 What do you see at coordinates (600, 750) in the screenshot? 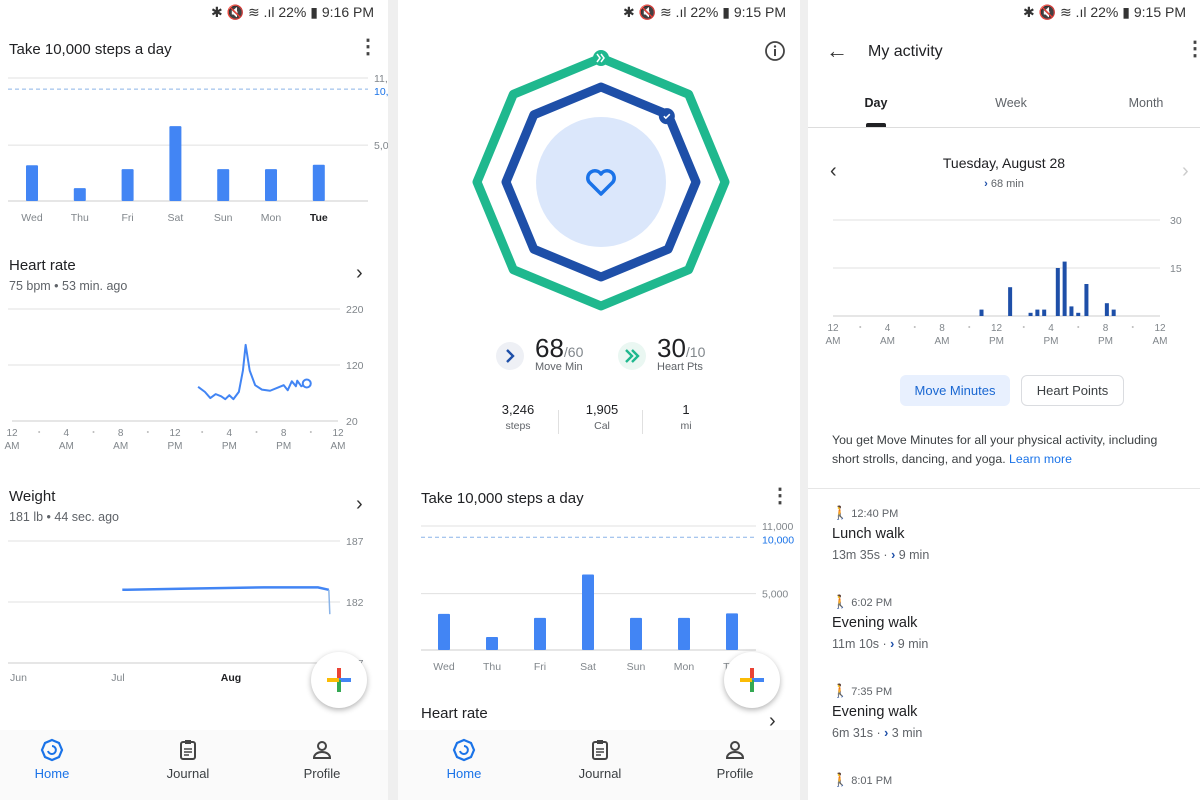
I see `journal-icon` at bounding box center [600, 750].